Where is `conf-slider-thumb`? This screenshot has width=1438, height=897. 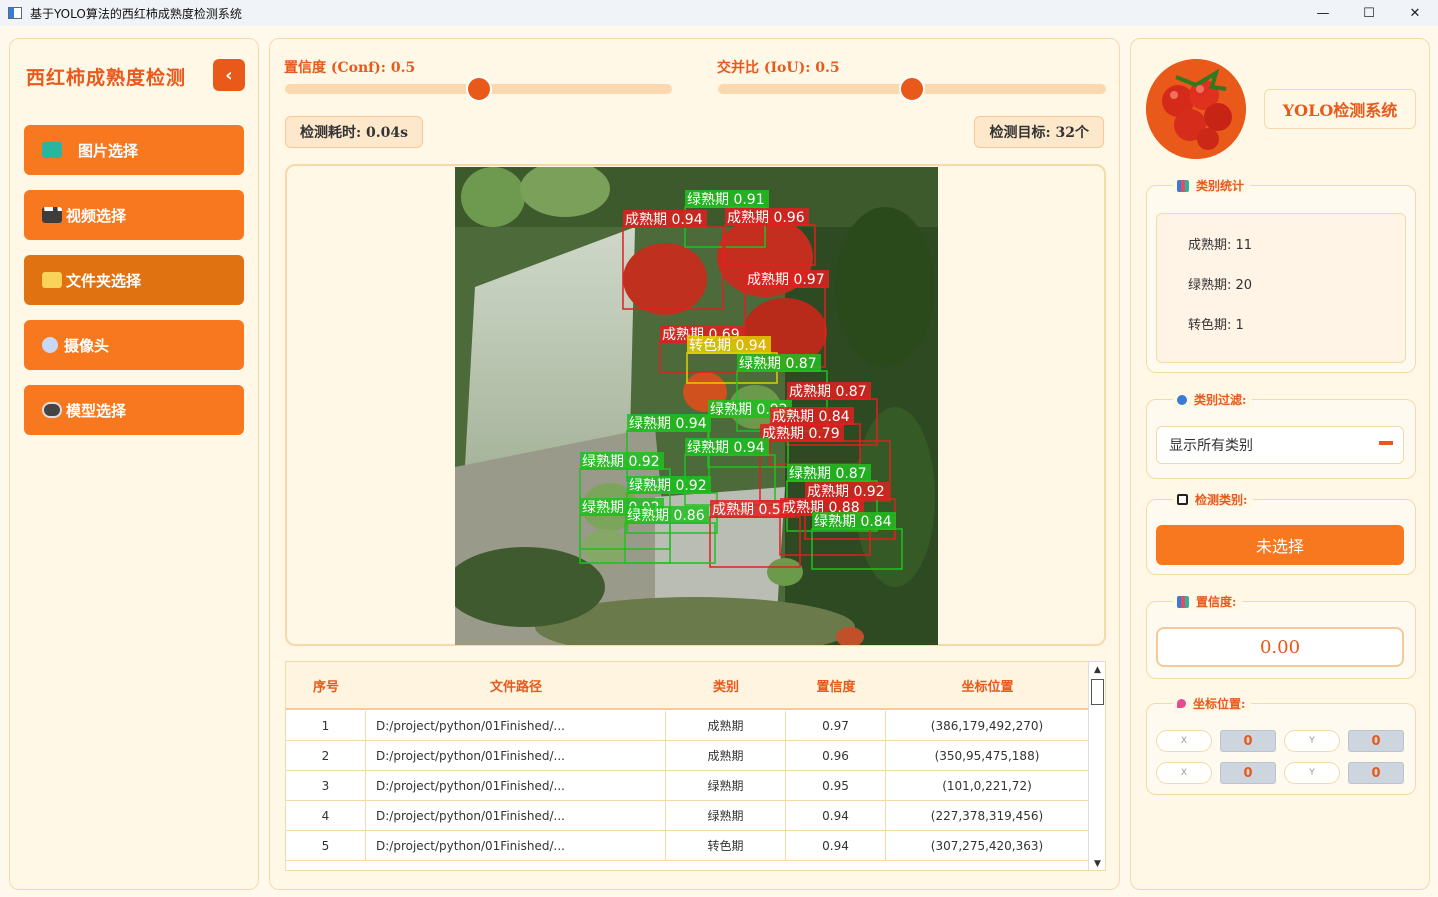 conf-slider-thumb is located at coordinates (478, 89).